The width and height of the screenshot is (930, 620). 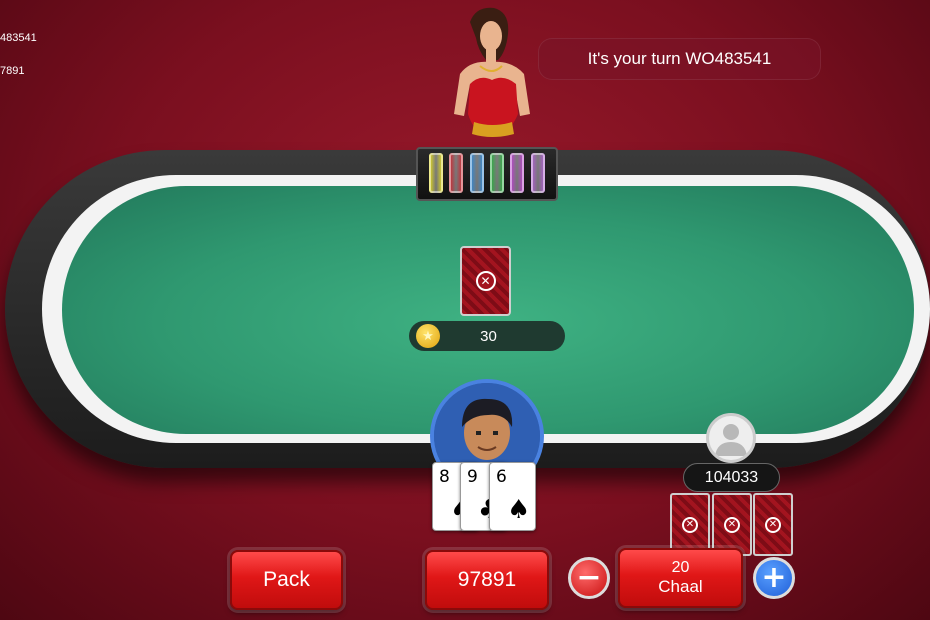 I want to click on opponent-chip-count: 104033, so click(x=731, y=477).